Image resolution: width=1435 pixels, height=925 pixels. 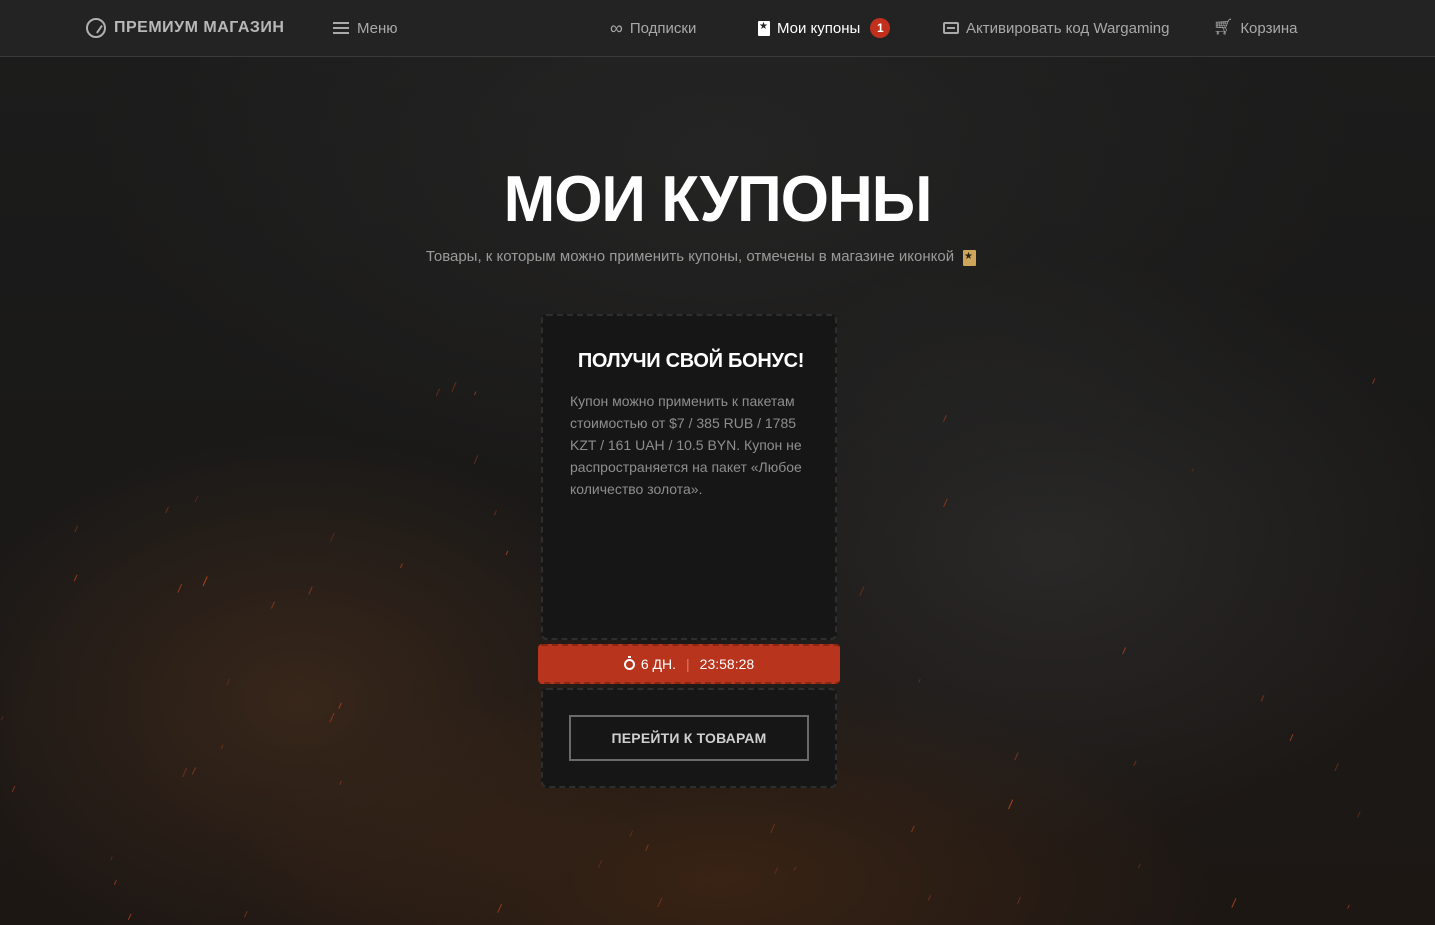 What do you see at coordinates (1223, 27) in the screenshot?
I see `cart-icon: 🛒︎` at bounding box center [1223, 27].